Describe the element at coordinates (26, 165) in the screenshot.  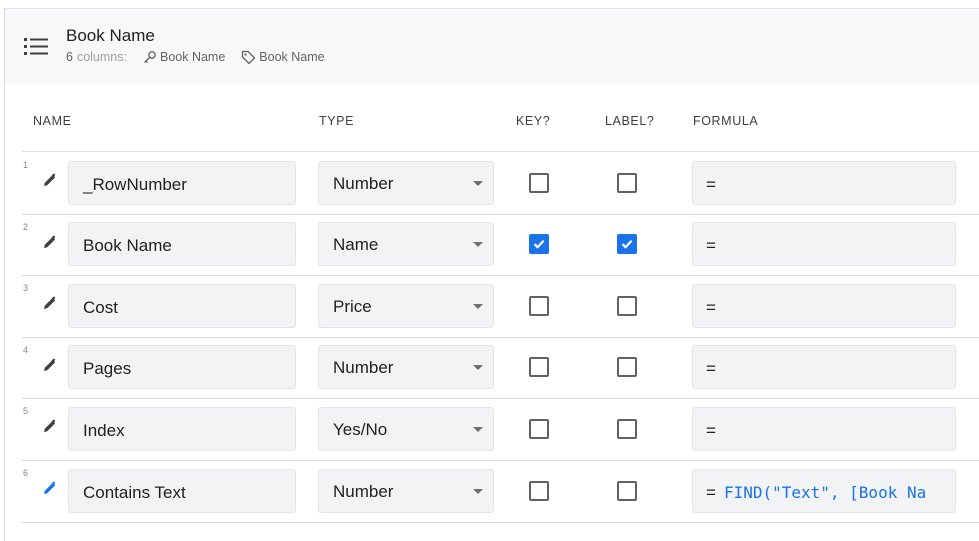
I see `row-number: 1` at that location.